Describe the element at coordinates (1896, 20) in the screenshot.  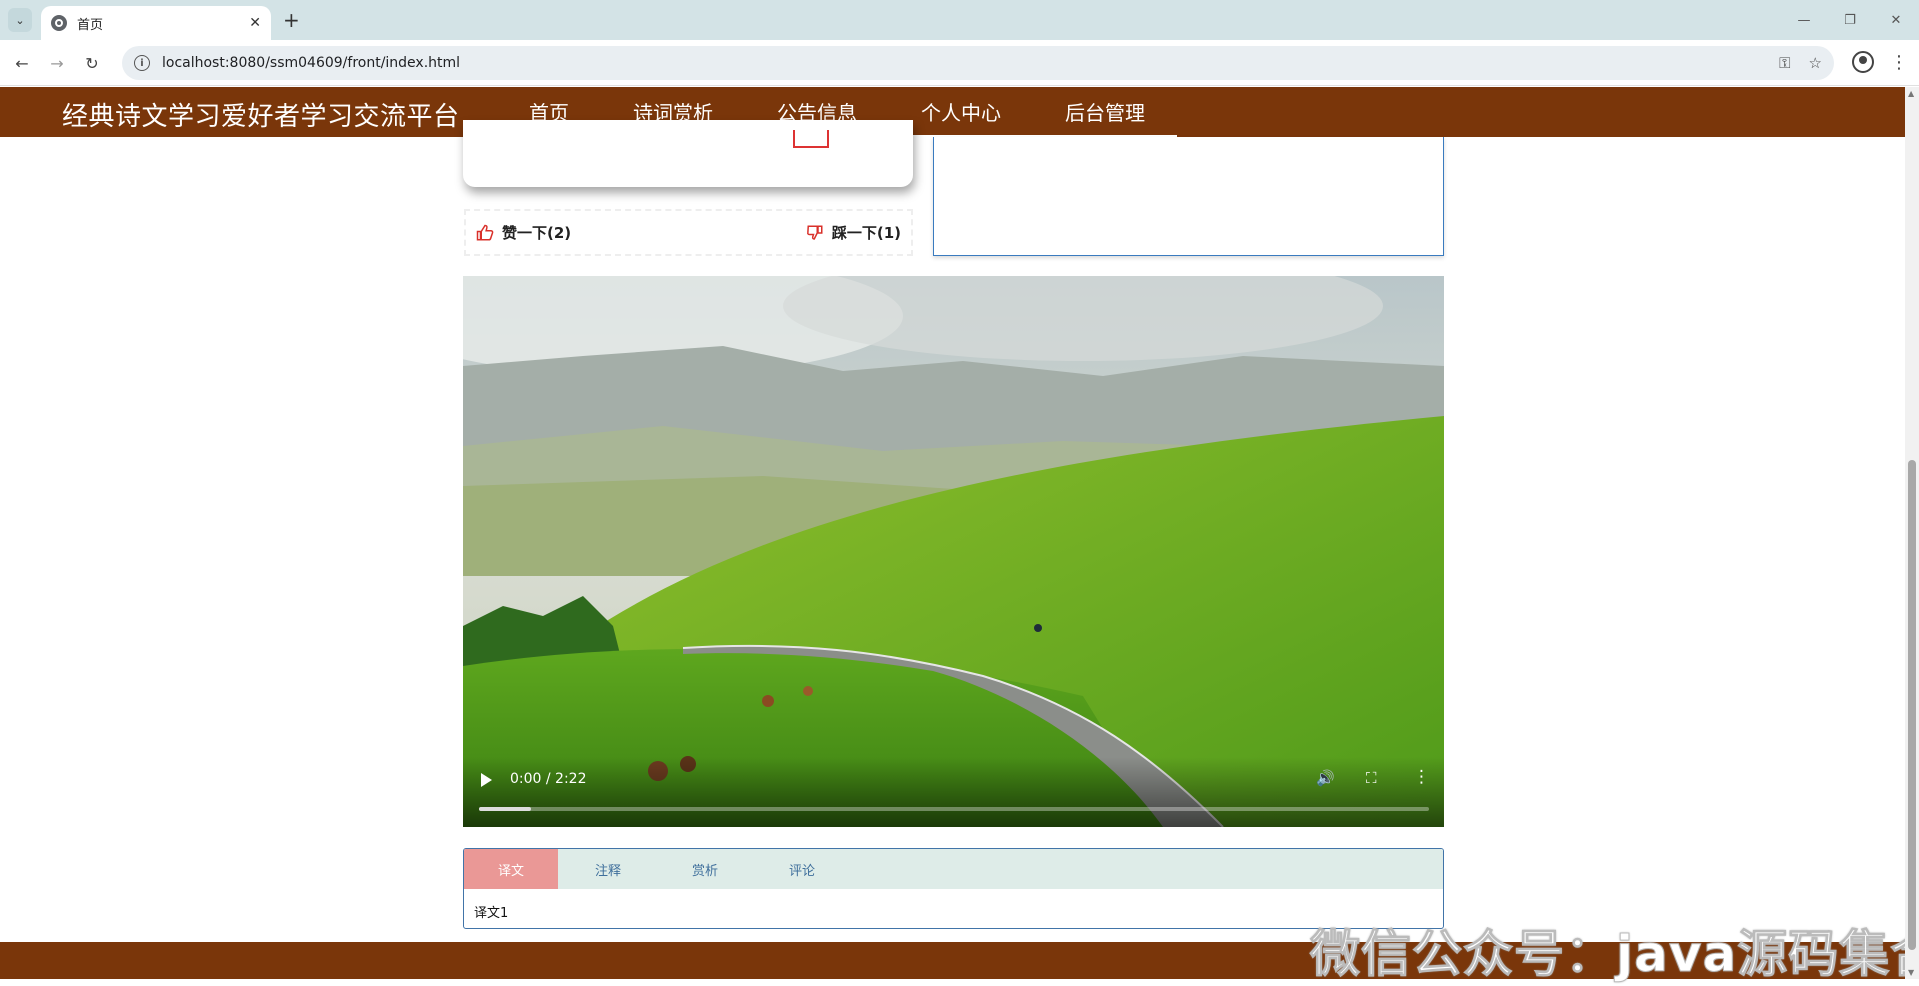
I see `close-window-icon: ✕` at that location.